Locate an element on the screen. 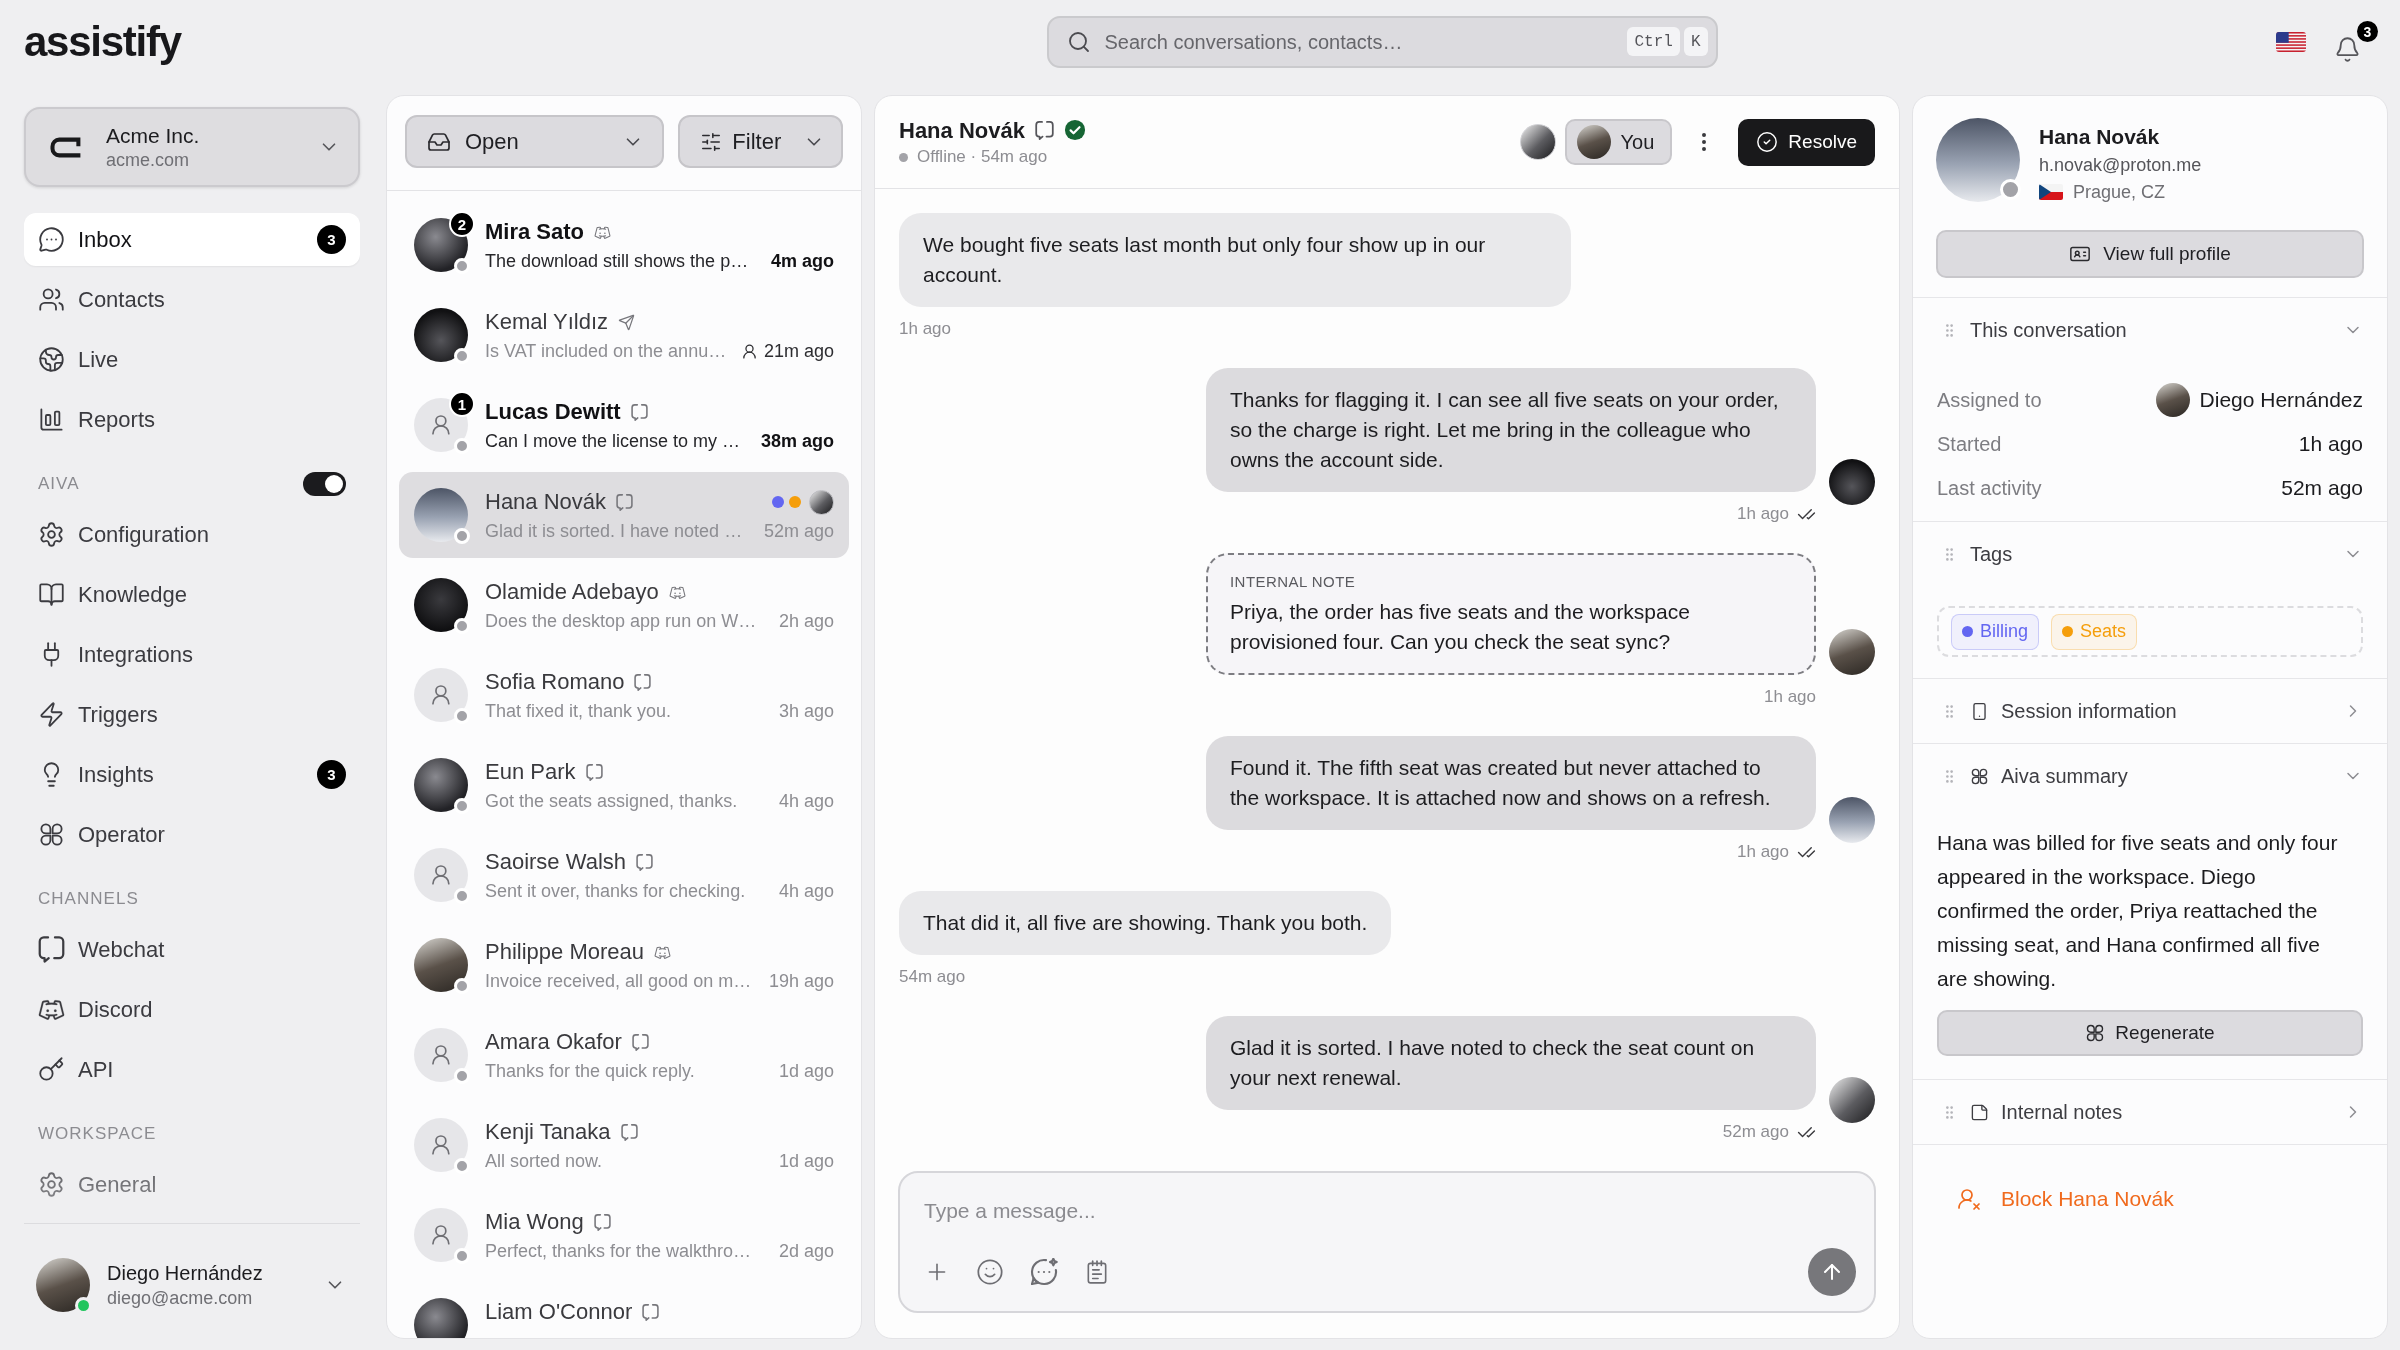 The width and height of the screenshot is (2400, 1350). workspace-switcher: Acme Inc. acme.com is located at coordinates (192, 147).